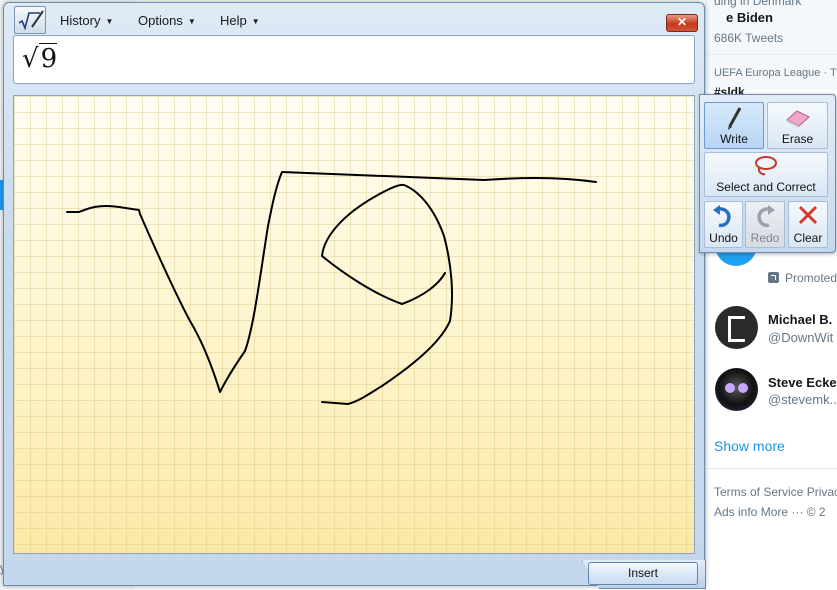 This screenshot has height=590, width=837. Describe the element at coordinates (233, 20) in the screenshot. I see `menu-help-label: Help` at that location.